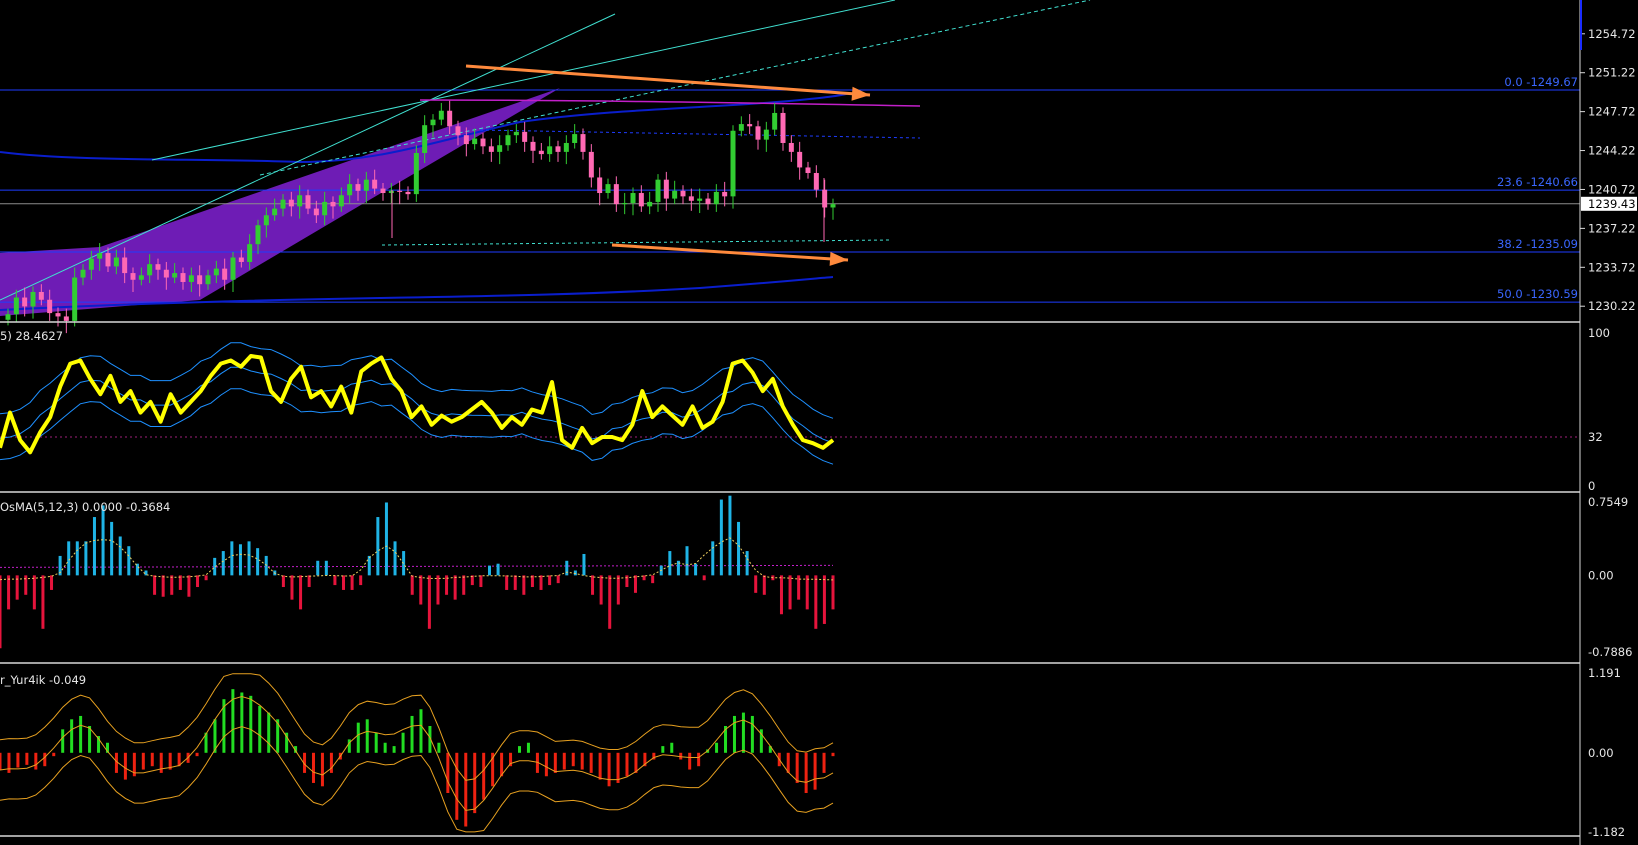 This screenshot has height=845, width=1638. What do you see at coordinates (790, 403) in the screenshot?
I see `stochastic-panel` at bounding box center [790, 403].